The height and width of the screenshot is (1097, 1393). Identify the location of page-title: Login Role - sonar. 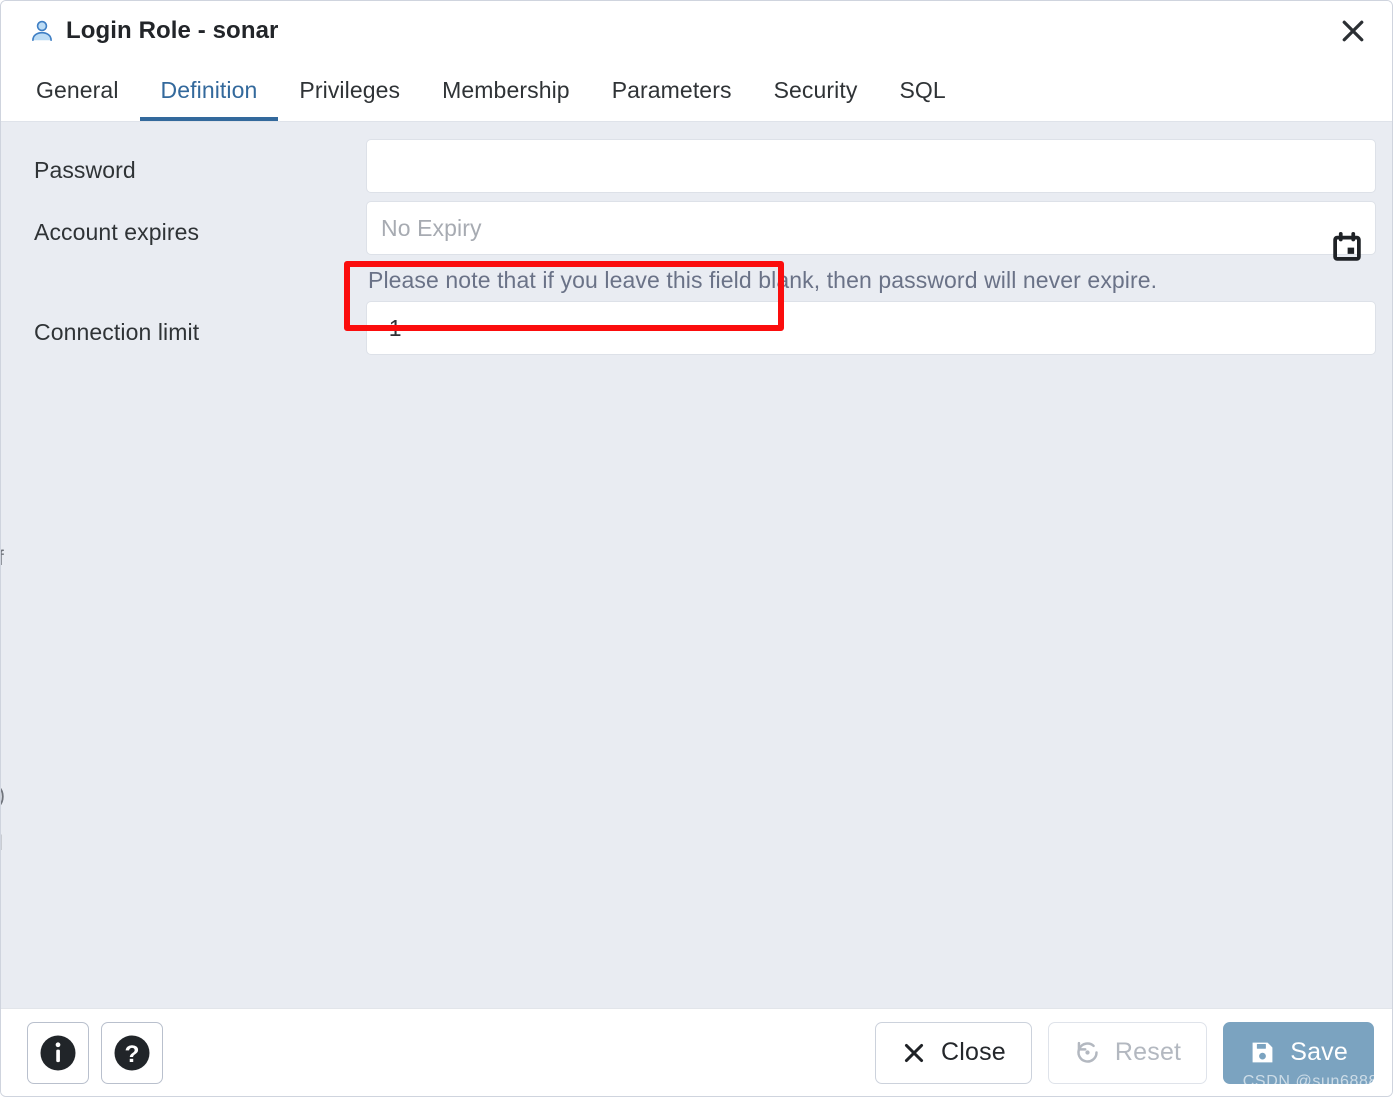
(172, 30).